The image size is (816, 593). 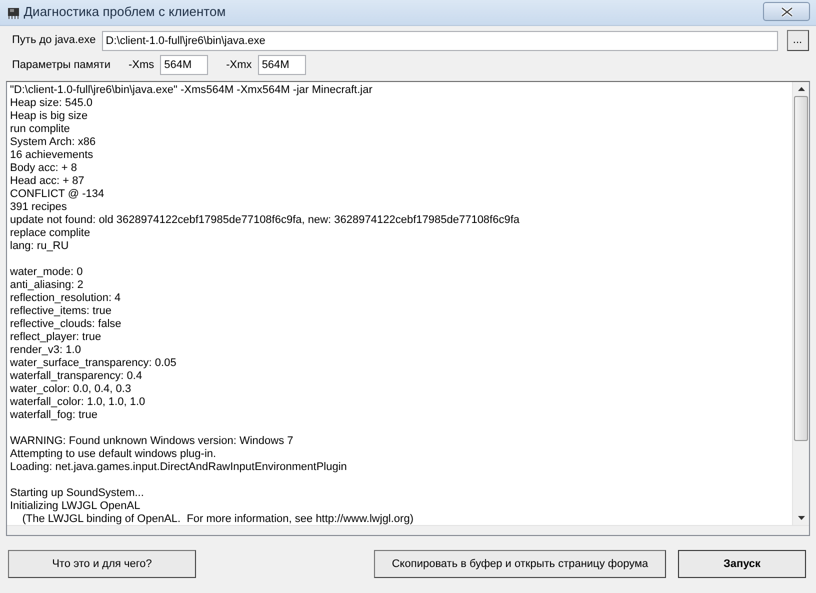 What do you see at coordinates (125, 12) in the screenshot?
I see `window-title: Диагностика проблем с клиентом` at bounding box center [125, 12].